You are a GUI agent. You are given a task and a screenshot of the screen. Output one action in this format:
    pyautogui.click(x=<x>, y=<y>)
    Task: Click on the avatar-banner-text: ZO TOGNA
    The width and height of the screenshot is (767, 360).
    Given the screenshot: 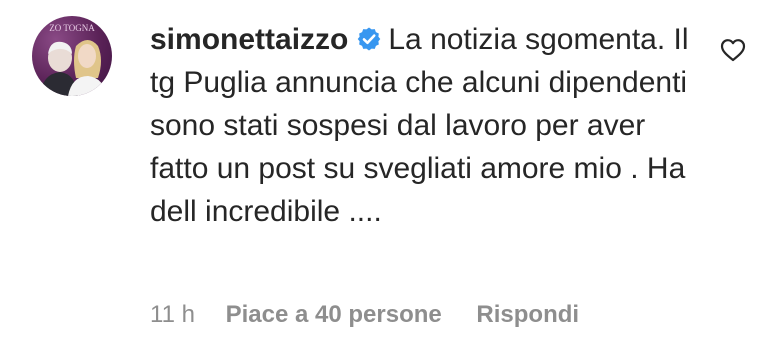 What is the action you would take?
    pyautogui.click(x=72, y=28)
    